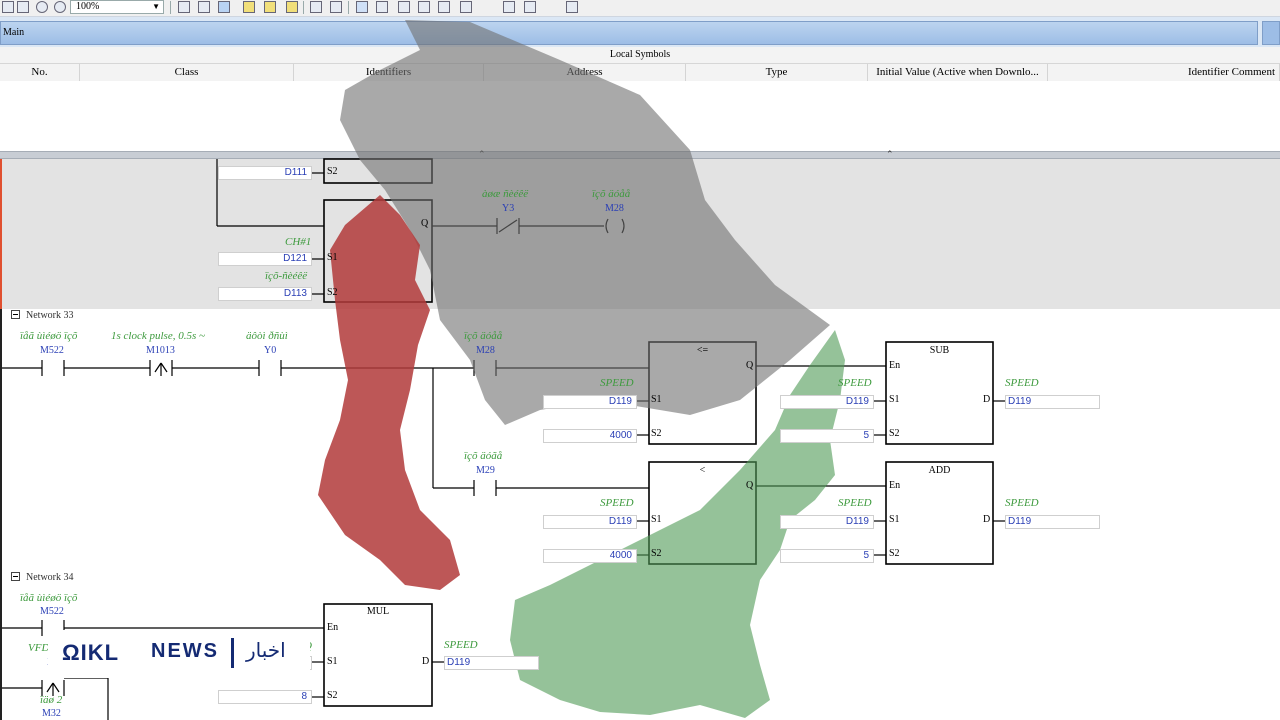 This screenshot has height=720, width=1280. Describe the element at coordinates (185, 651) in the screenshot. I see `badge-news-text: NEWS` at that location.